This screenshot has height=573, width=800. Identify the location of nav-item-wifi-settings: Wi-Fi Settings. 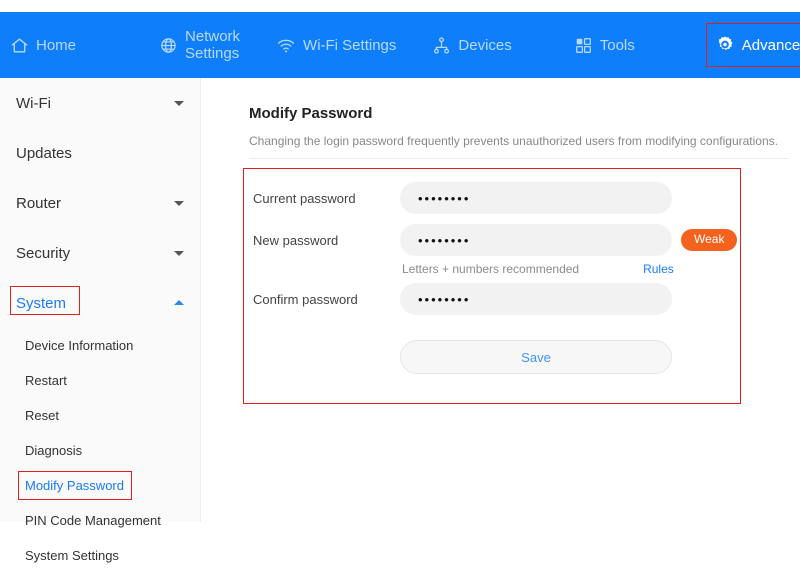
(336, 45).